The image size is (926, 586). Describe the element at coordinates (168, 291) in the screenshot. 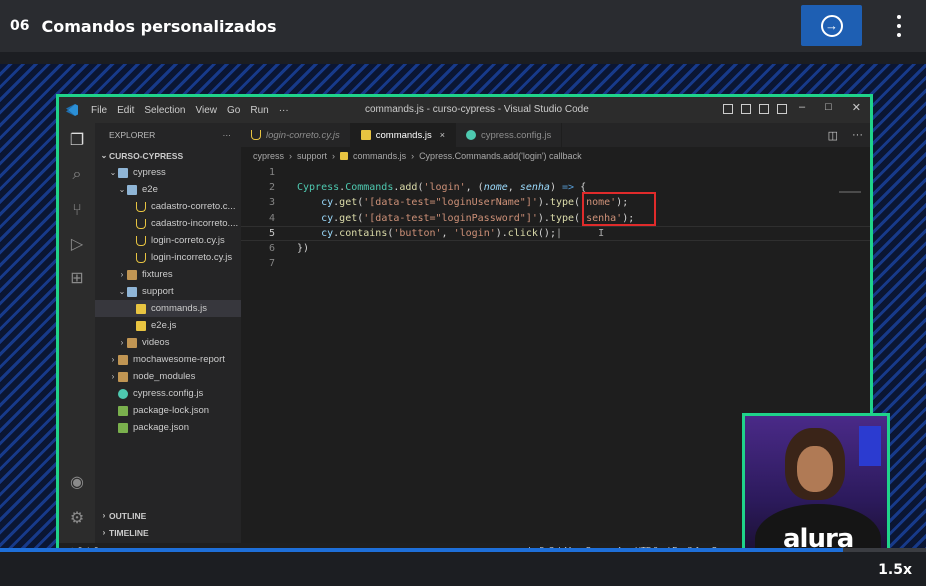

I see `tree-folder: ⌄ support` at that location.